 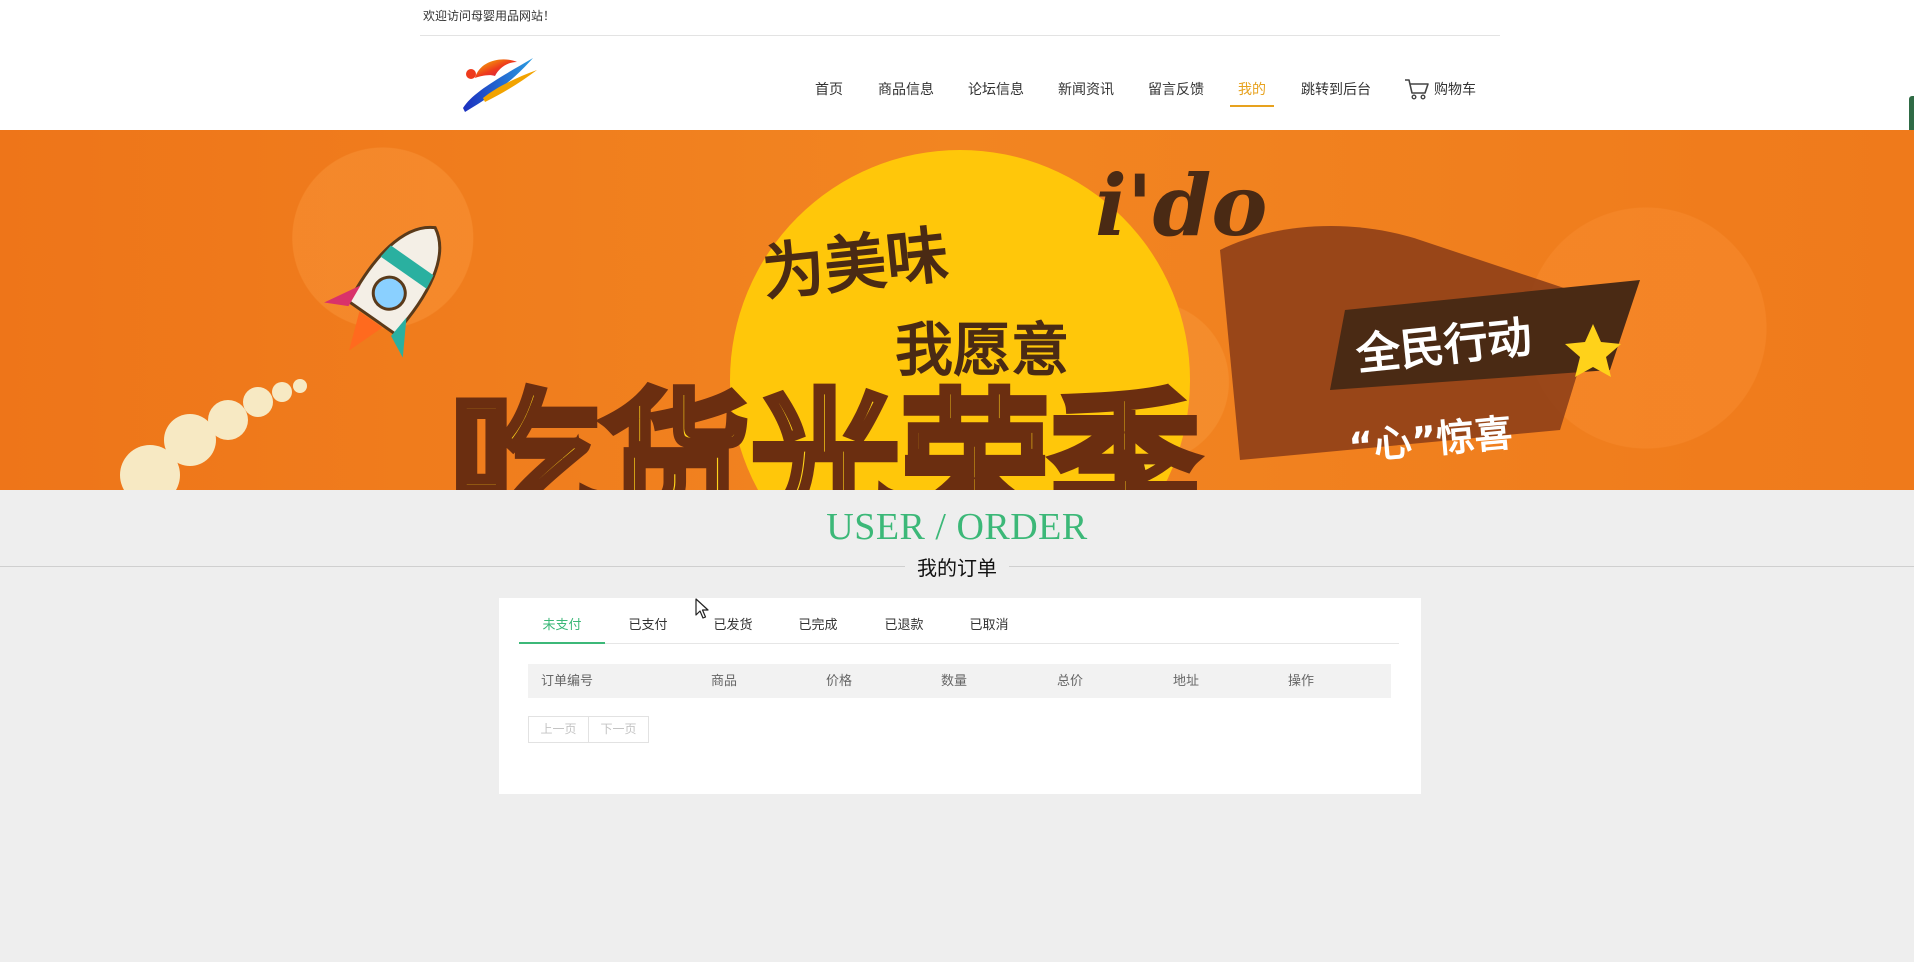 I want to click on nav-feedback: 留言反馈, so click(x=1176, y=89).